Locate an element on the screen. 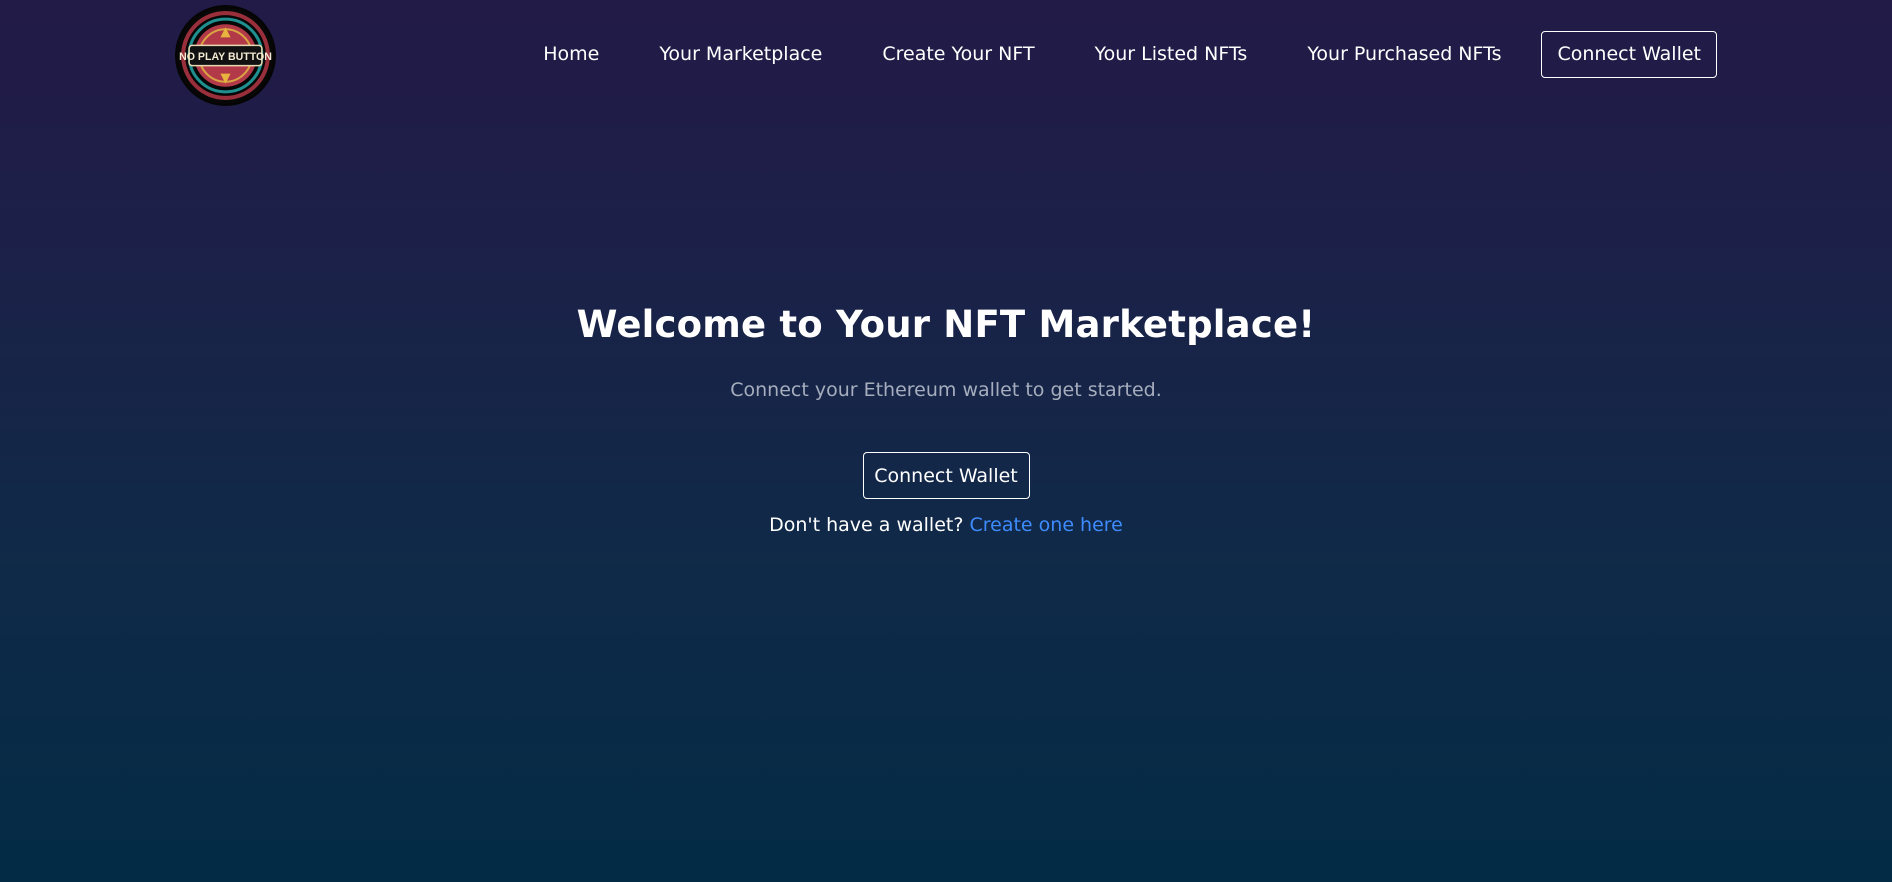 This screenshot has height=882, width=1892. hero-button-container: Connect Wallet is located at coordinates (946, 475).